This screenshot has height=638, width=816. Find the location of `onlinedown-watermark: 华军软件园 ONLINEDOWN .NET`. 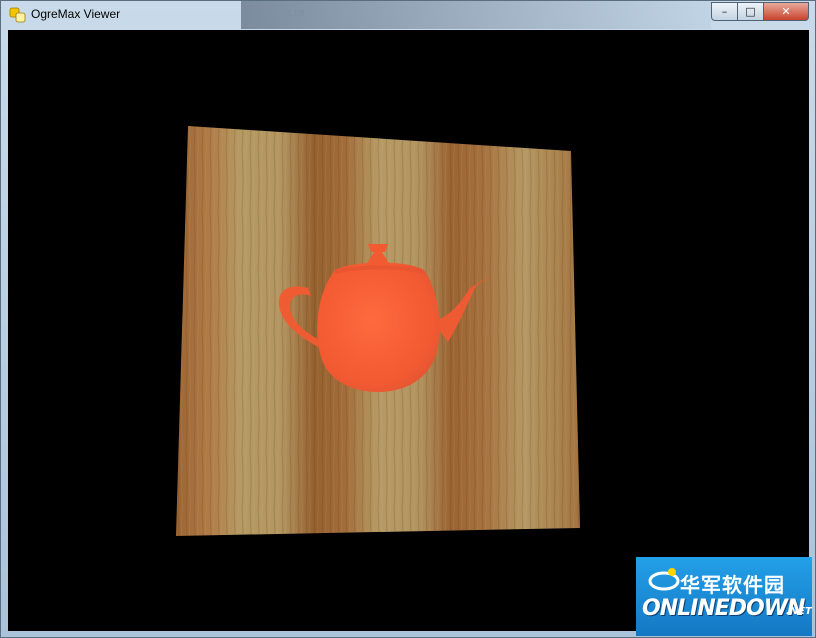

onlinedown-watermark: 华军软件园 ONLINEDOWN .NET is located at coordinates (724, 596).